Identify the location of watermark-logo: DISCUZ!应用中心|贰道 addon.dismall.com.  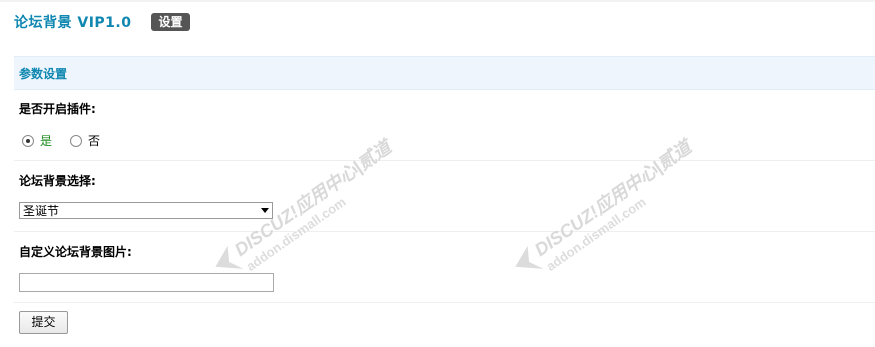
(616, 210).